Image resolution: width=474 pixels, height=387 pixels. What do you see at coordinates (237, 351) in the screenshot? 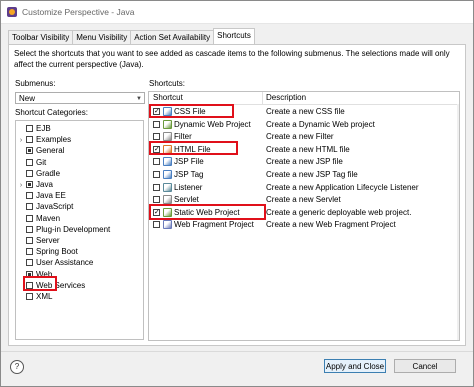
I see `footer-divider` at bounding box center [237, 351].